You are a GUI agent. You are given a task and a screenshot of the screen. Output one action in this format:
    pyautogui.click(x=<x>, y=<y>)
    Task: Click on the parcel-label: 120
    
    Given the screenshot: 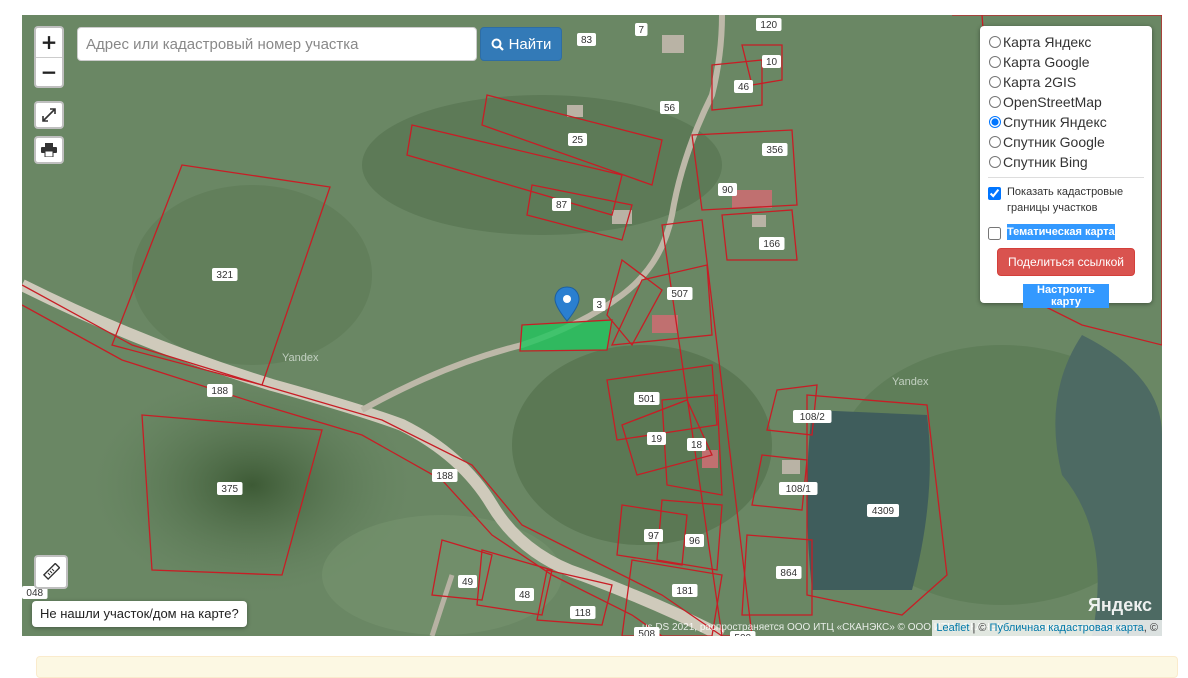 What is the action you would take?
    pyautogui.click(x=769, y=24)
    